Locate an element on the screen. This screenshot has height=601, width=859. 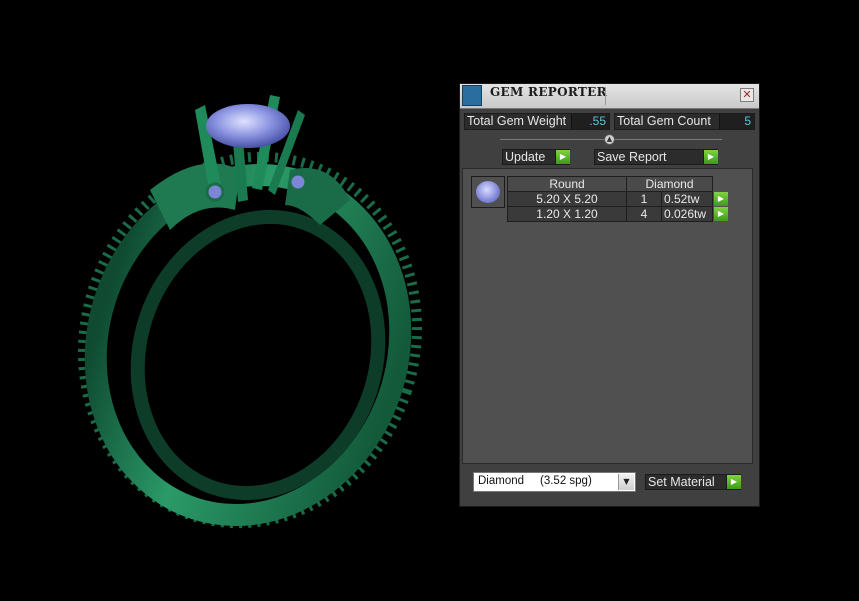
table-row: 1.20 X 1.20 4 0.026tw ▶ is located at coordinates (618, 214).